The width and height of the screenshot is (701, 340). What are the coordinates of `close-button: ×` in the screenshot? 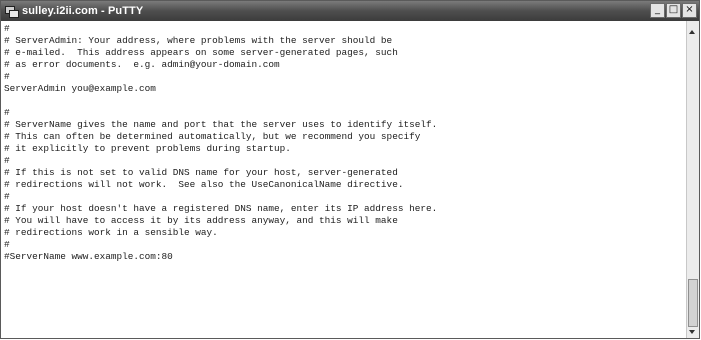 It's located at (689, 10).